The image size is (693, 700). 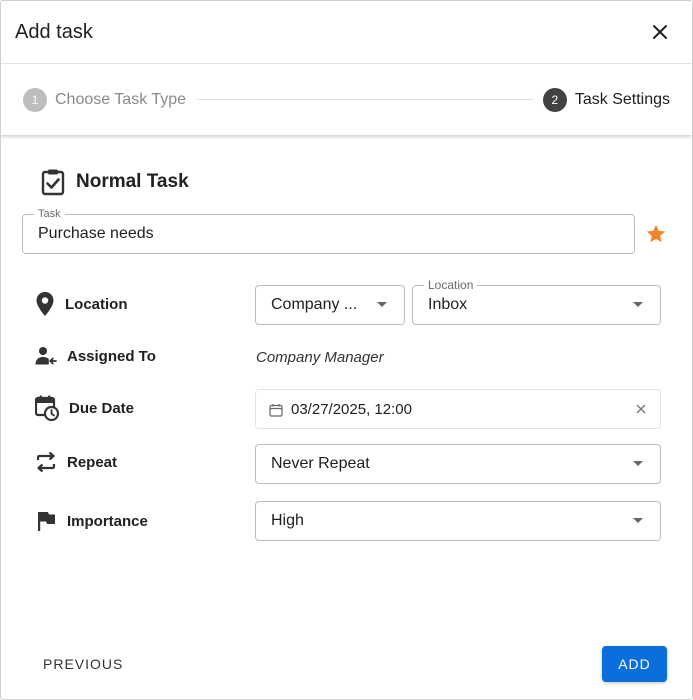 What do you see at coordinates (46, 521) in the screenshot?
I see `flag-icon` at bounding box center [46, 521].